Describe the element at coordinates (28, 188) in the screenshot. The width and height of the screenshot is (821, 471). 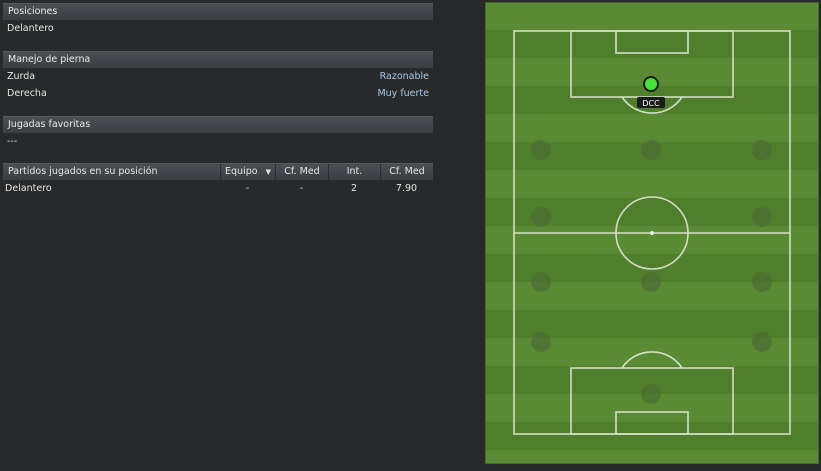
I see `cell-position: Delantero` at that location.